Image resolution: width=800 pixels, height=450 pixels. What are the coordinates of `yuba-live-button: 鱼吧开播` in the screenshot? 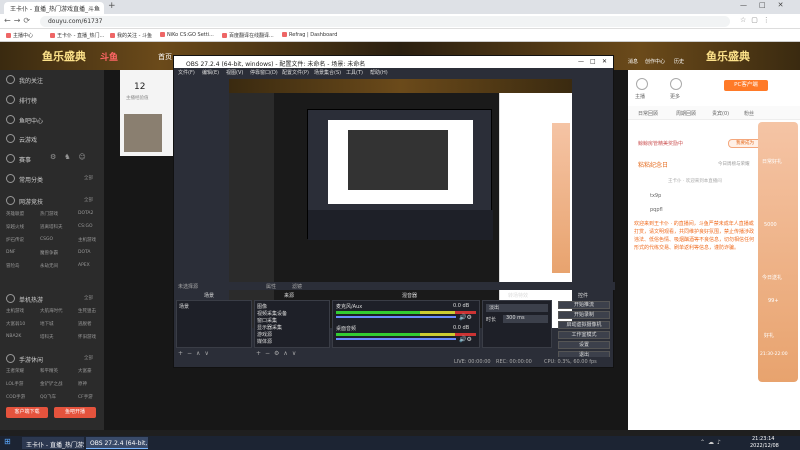 It's located at (75, 412).